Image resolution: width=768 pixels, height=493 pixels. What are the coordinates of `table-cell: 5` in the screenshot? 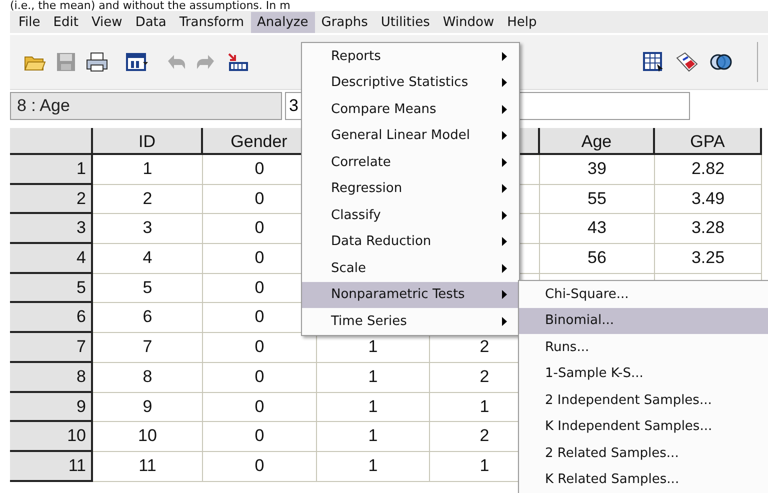 It's located at (148, 289).